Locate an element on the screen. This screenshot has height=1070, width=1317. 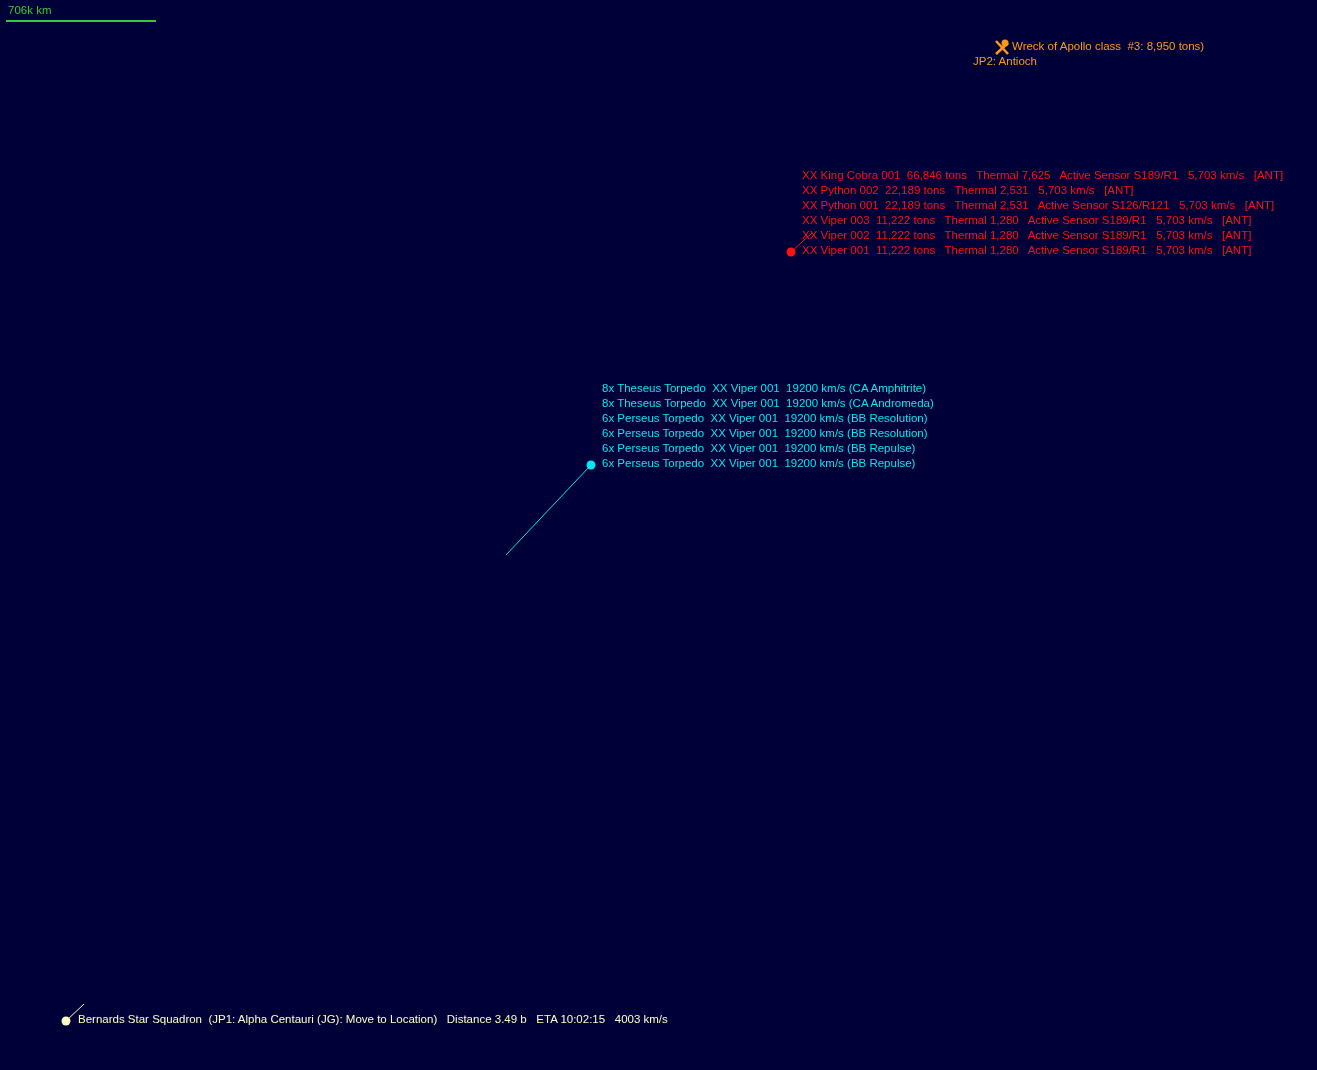
contact-label: XX Viper 001 11,222 tons Thermal 1,280 Active Sensor S189/R1 5,703 km/s [ANT] is located at coordinates (1027, 250).